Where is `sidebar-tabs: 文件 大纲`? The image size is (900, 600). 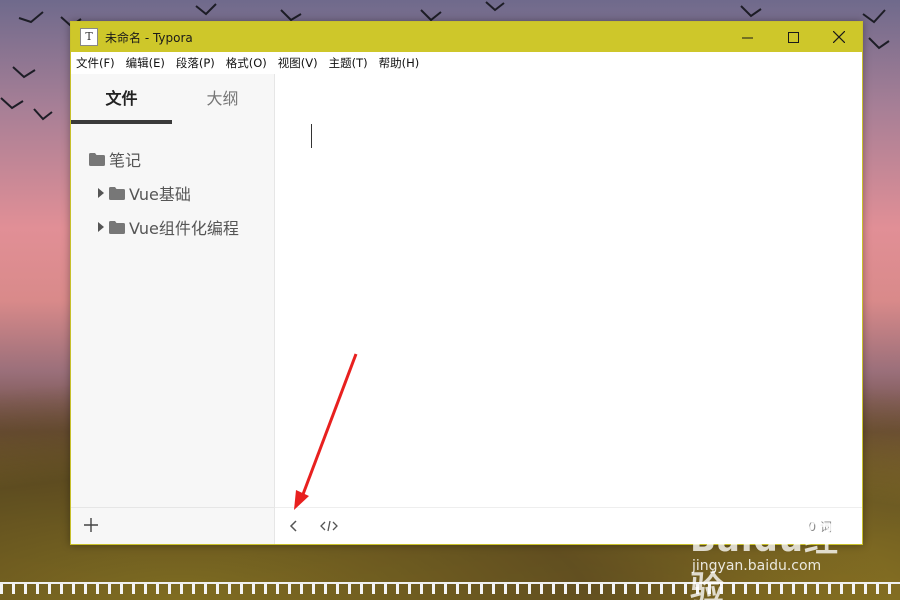
sidebar-tabs: 文件 大纲 is located at coordinates (172, 99).